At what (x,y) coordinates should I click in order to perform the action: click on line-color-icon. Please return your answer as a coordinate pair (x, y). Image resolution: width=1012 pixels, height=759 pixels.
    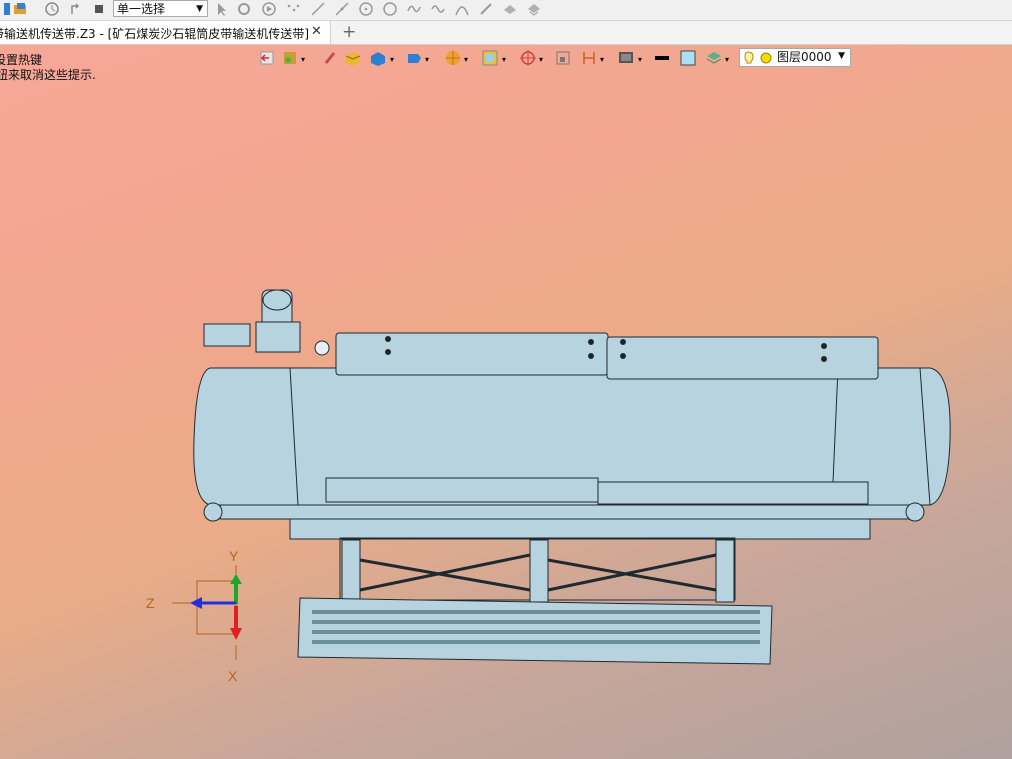
    Looking at the image, I should click on (662, 58).